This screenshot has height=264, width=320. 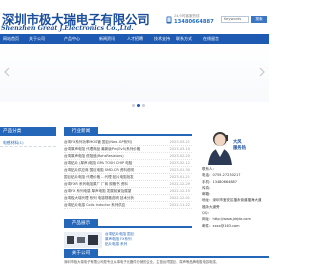 I want to click on news-title: 台湾厚声电阻 代理商品 最新版Pin(Ev5)系列价格, so click(x=102, y=149).